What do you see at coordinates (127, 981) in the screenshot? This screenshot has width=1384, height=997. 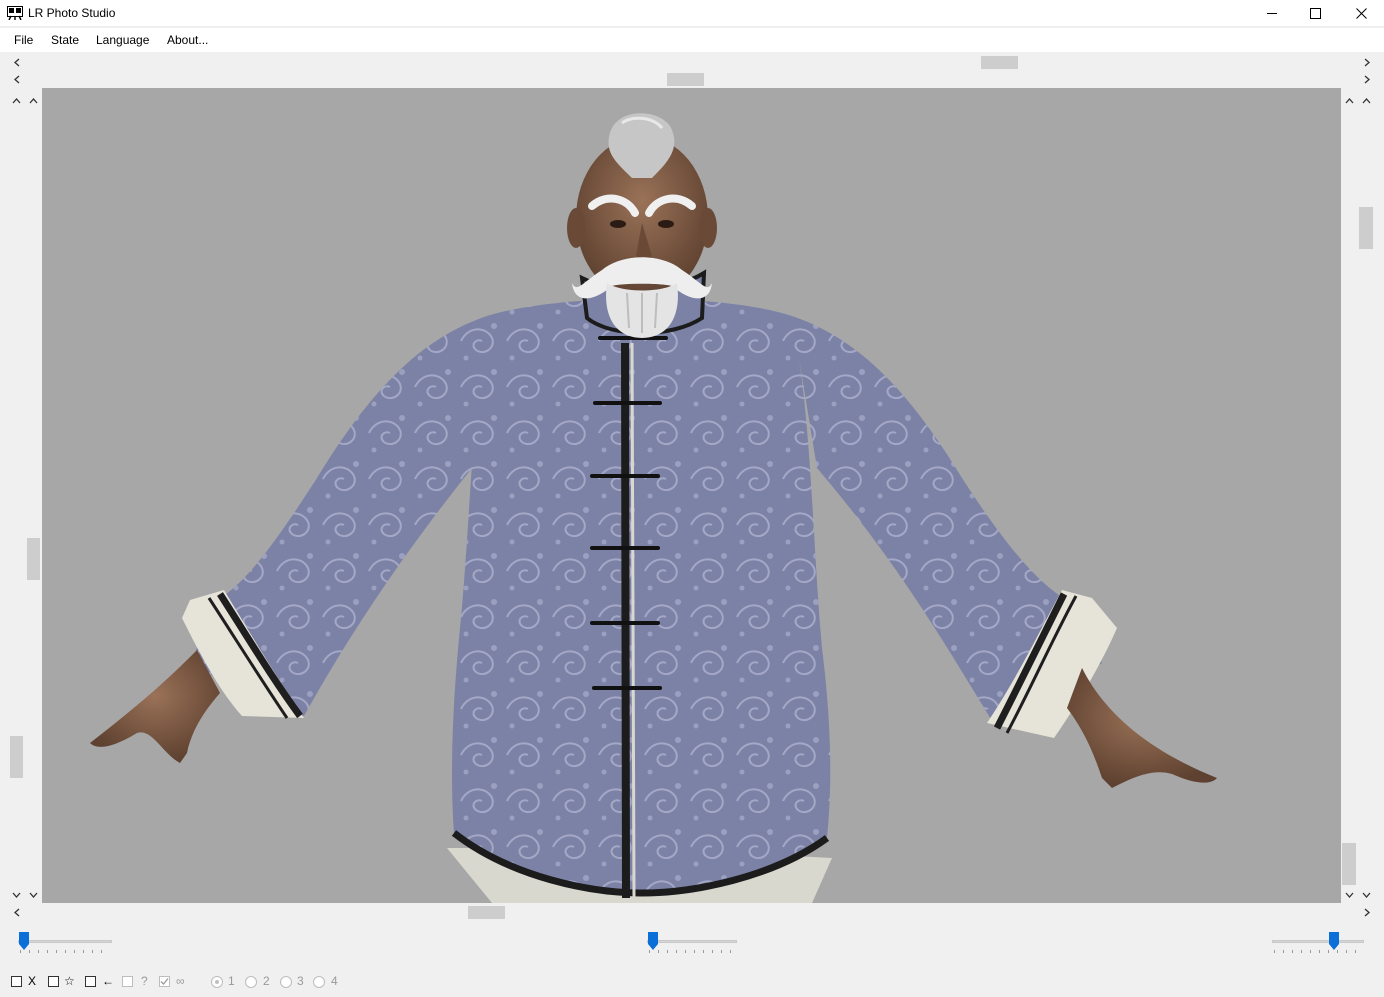 I see `checkbox-question` at bounding box center [127, 981].